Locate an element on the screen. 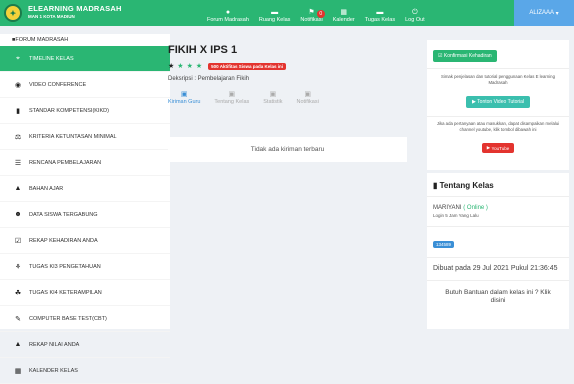 This screenshot has width=574, height=384. course-description: Deksripsi : Pembelajaran Fikih is located at coordinates (209, 79).